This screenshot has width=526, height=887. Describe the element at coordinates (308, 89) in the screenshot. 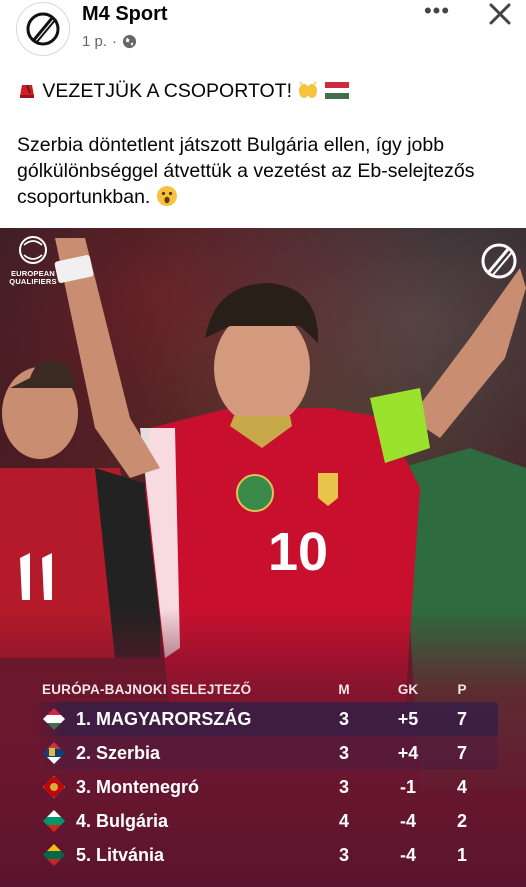

I see `raising-hands-emoji-icon` at that location.